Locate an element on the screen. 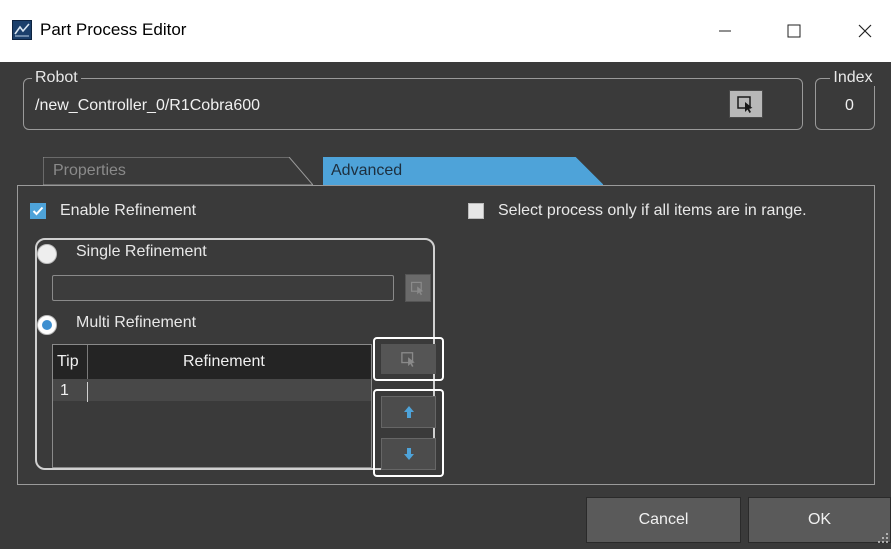 Image resolution: width=891 pixels, height=549 pixels. column-divider is located at coordinates (87, 362).